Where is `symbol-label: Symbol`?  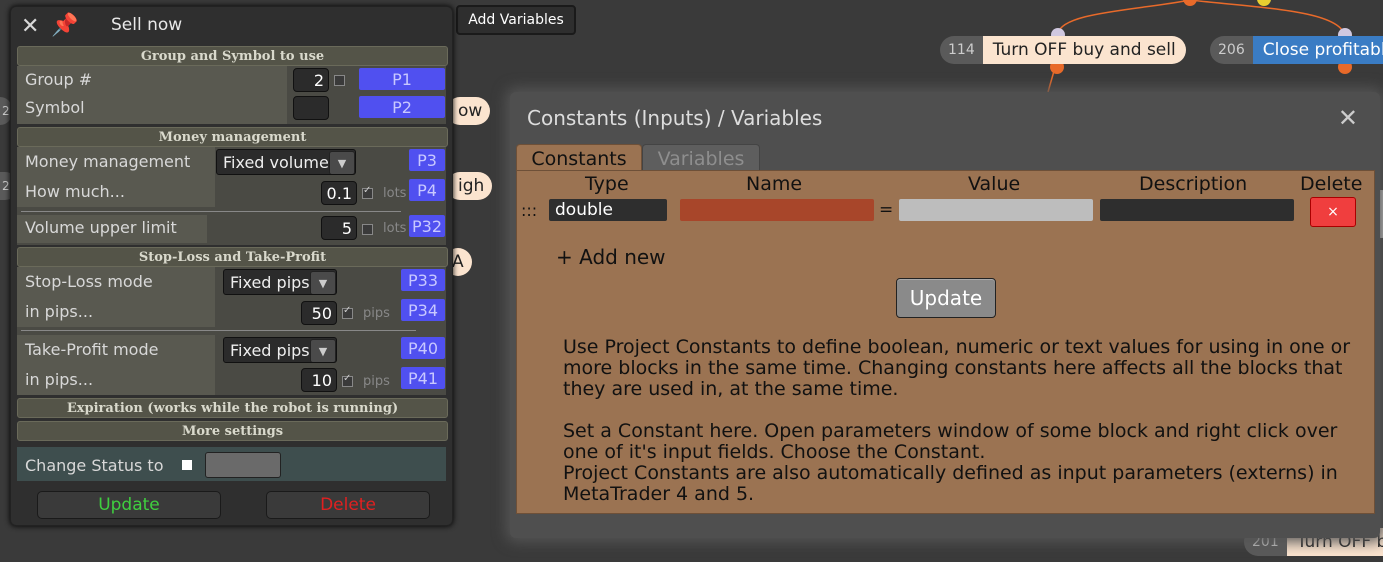
symbol-label: Symbol is located at coordinates (55, 107).